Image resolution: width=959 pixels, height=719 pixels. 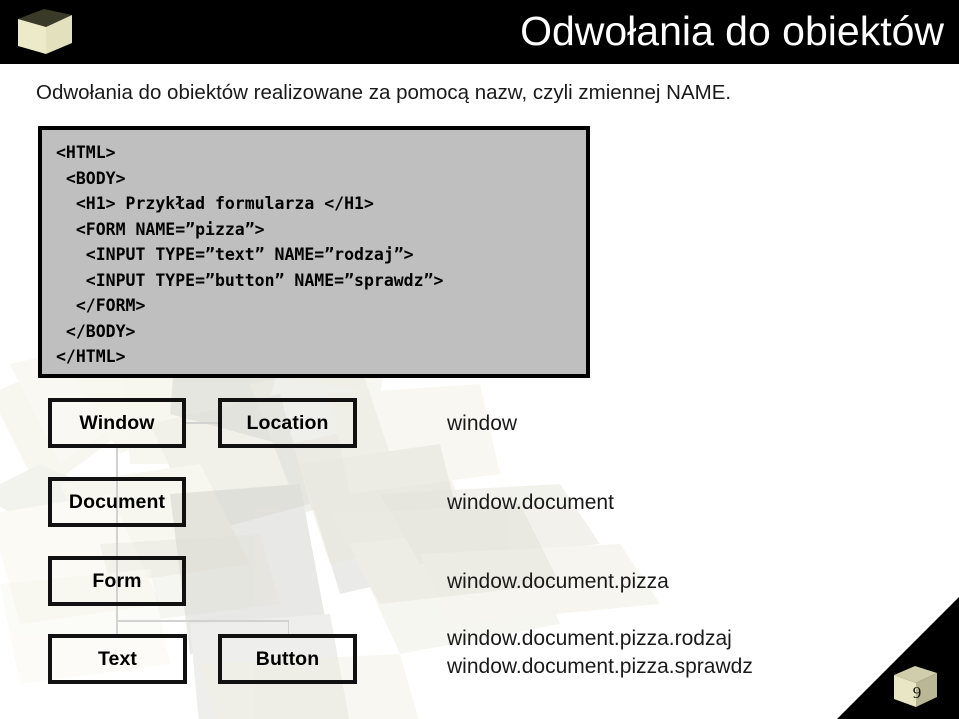 I want to click on node-button: Button, so click(x=287, y=659).